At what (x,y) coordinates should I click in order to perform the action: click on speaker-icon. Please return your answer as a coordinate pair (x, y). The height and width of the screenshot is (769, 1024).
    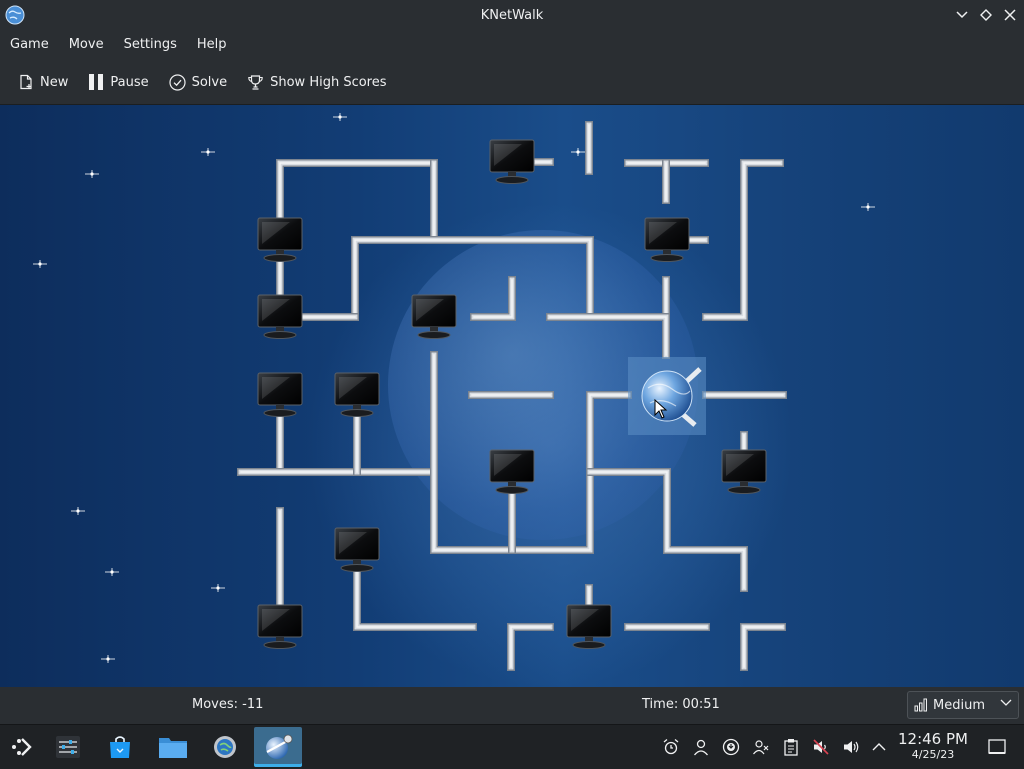
    Looking at the image, I should click on (851, 747).